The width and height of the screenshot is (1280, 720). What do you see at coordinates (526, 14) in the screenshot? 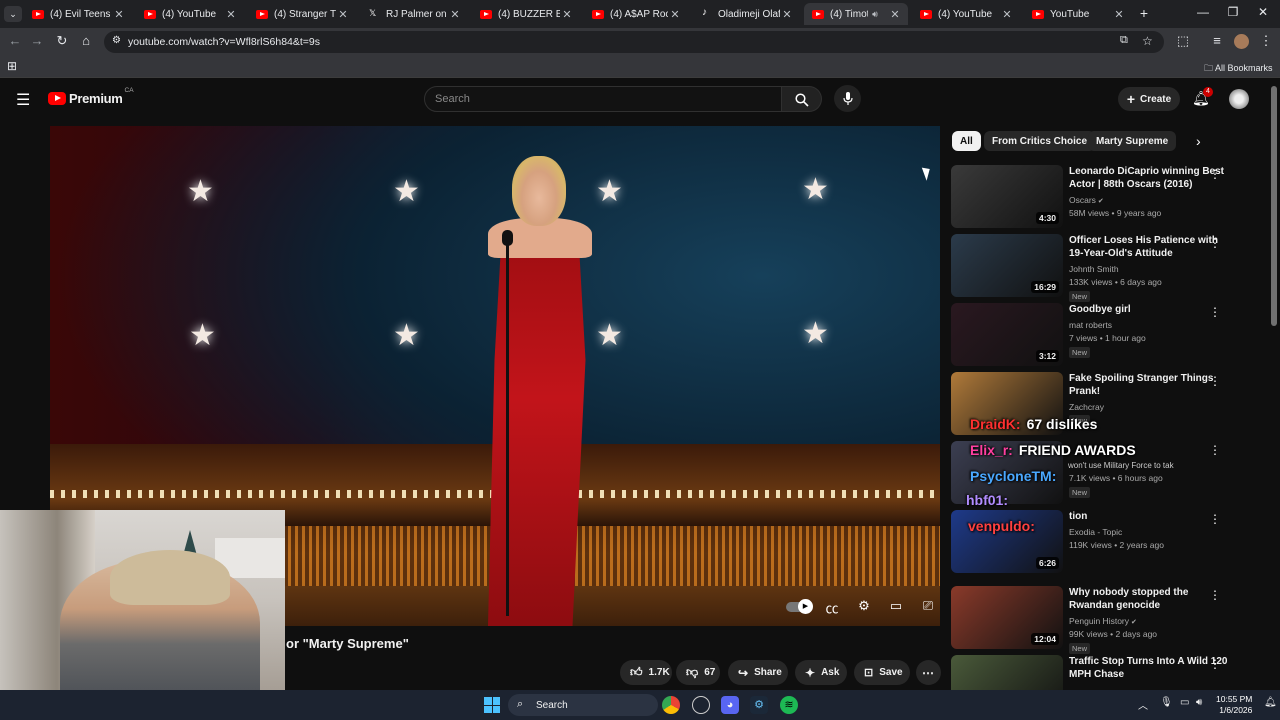
I see `browser-tab: (4) BUZZER BEATE✕` at bounding box center [526, 14].